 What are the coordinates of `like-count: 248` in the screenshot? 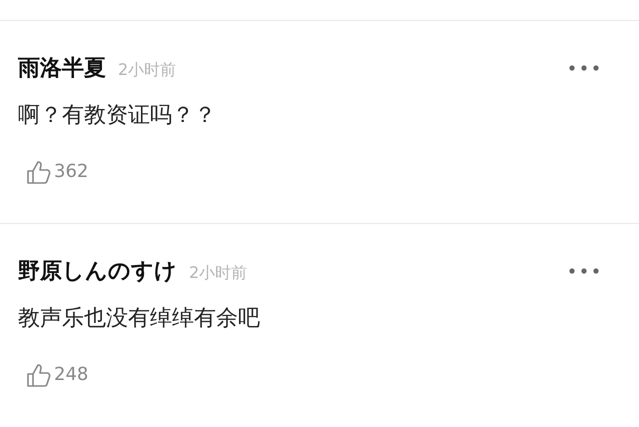 It's located at (71, 375).